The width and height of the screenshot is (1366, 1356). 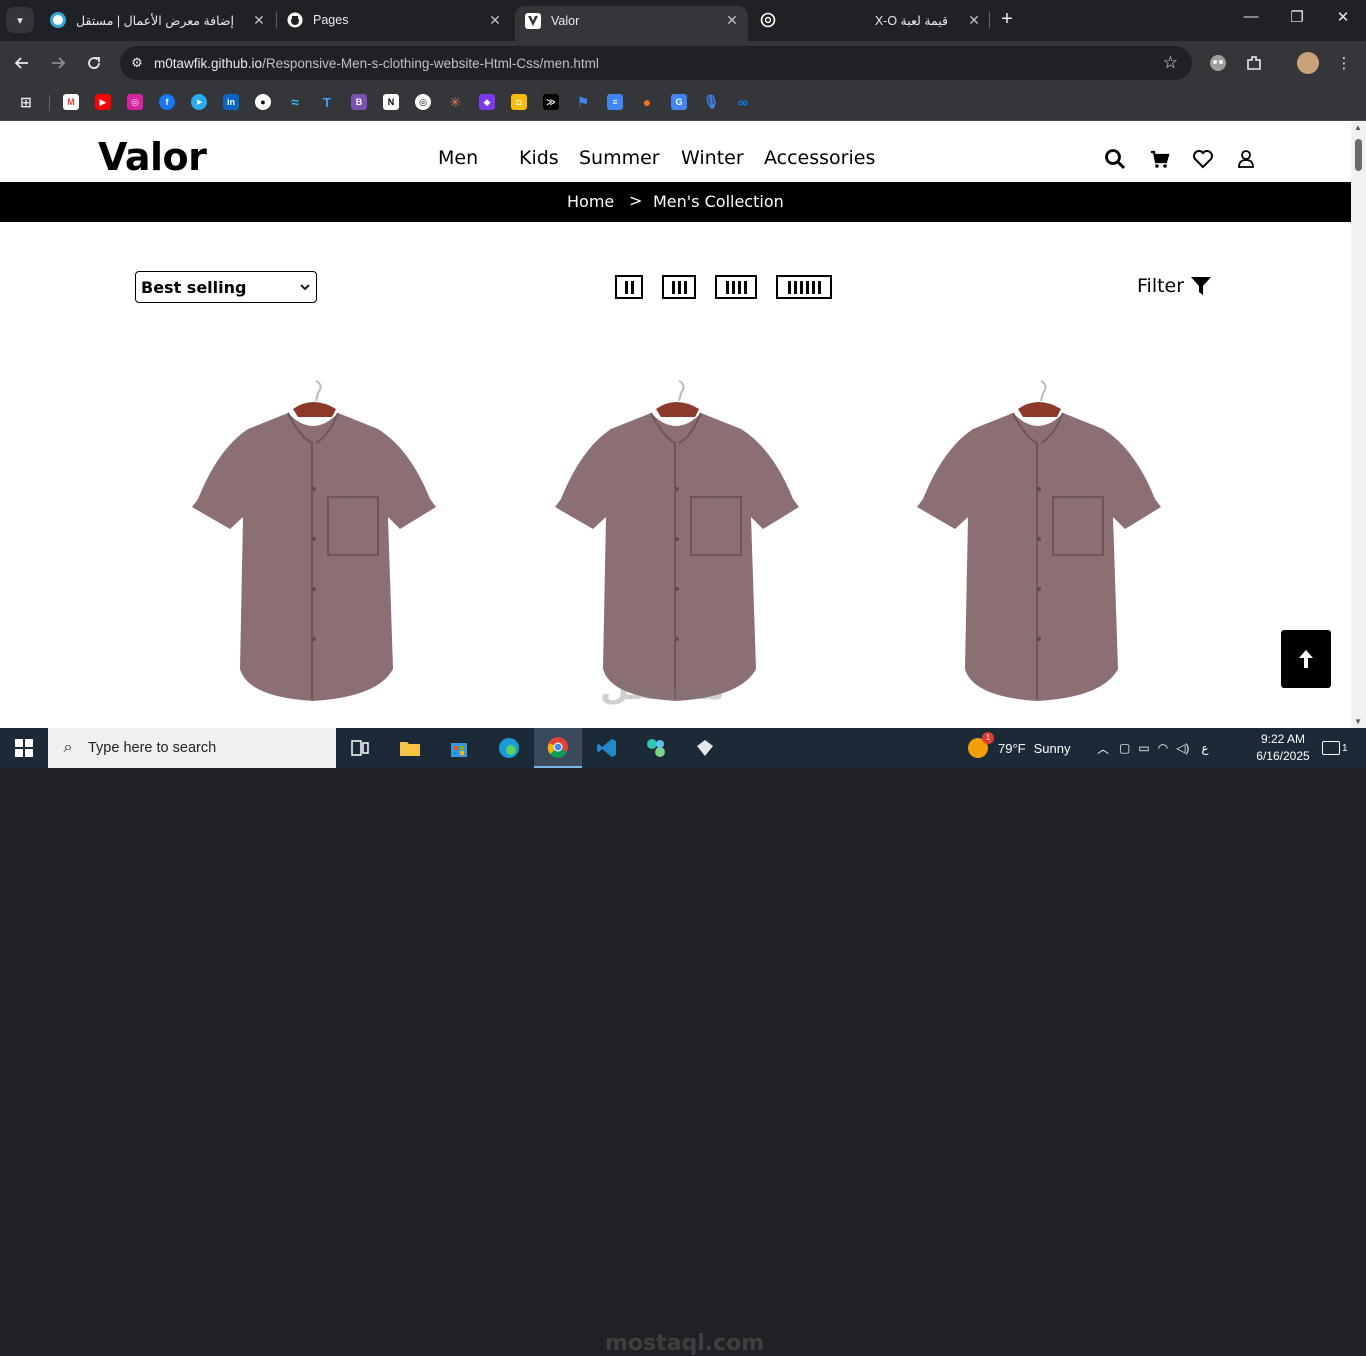 I want to click on openai-icon: ◎, so click(x=423, y=102).